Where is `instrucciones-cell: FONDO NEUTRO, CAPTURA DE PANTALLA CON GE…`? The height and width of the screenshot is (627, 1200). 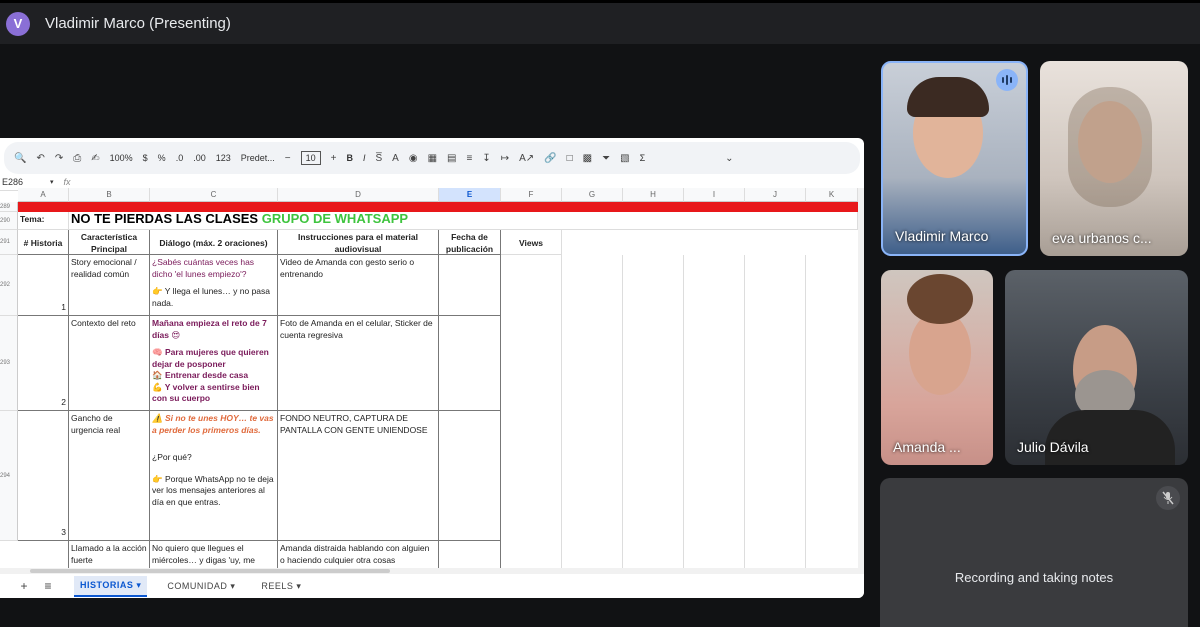 instrucciones-cell: FONDO NEUTRO, CAPTURA DE PANTALLA CON GE… is located at coordinates (358, 476).